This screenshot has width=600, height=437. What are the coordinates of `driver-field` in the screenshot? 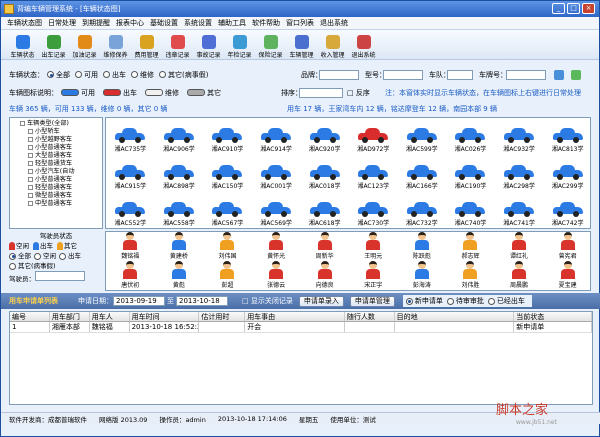 It's located at (60, 276).